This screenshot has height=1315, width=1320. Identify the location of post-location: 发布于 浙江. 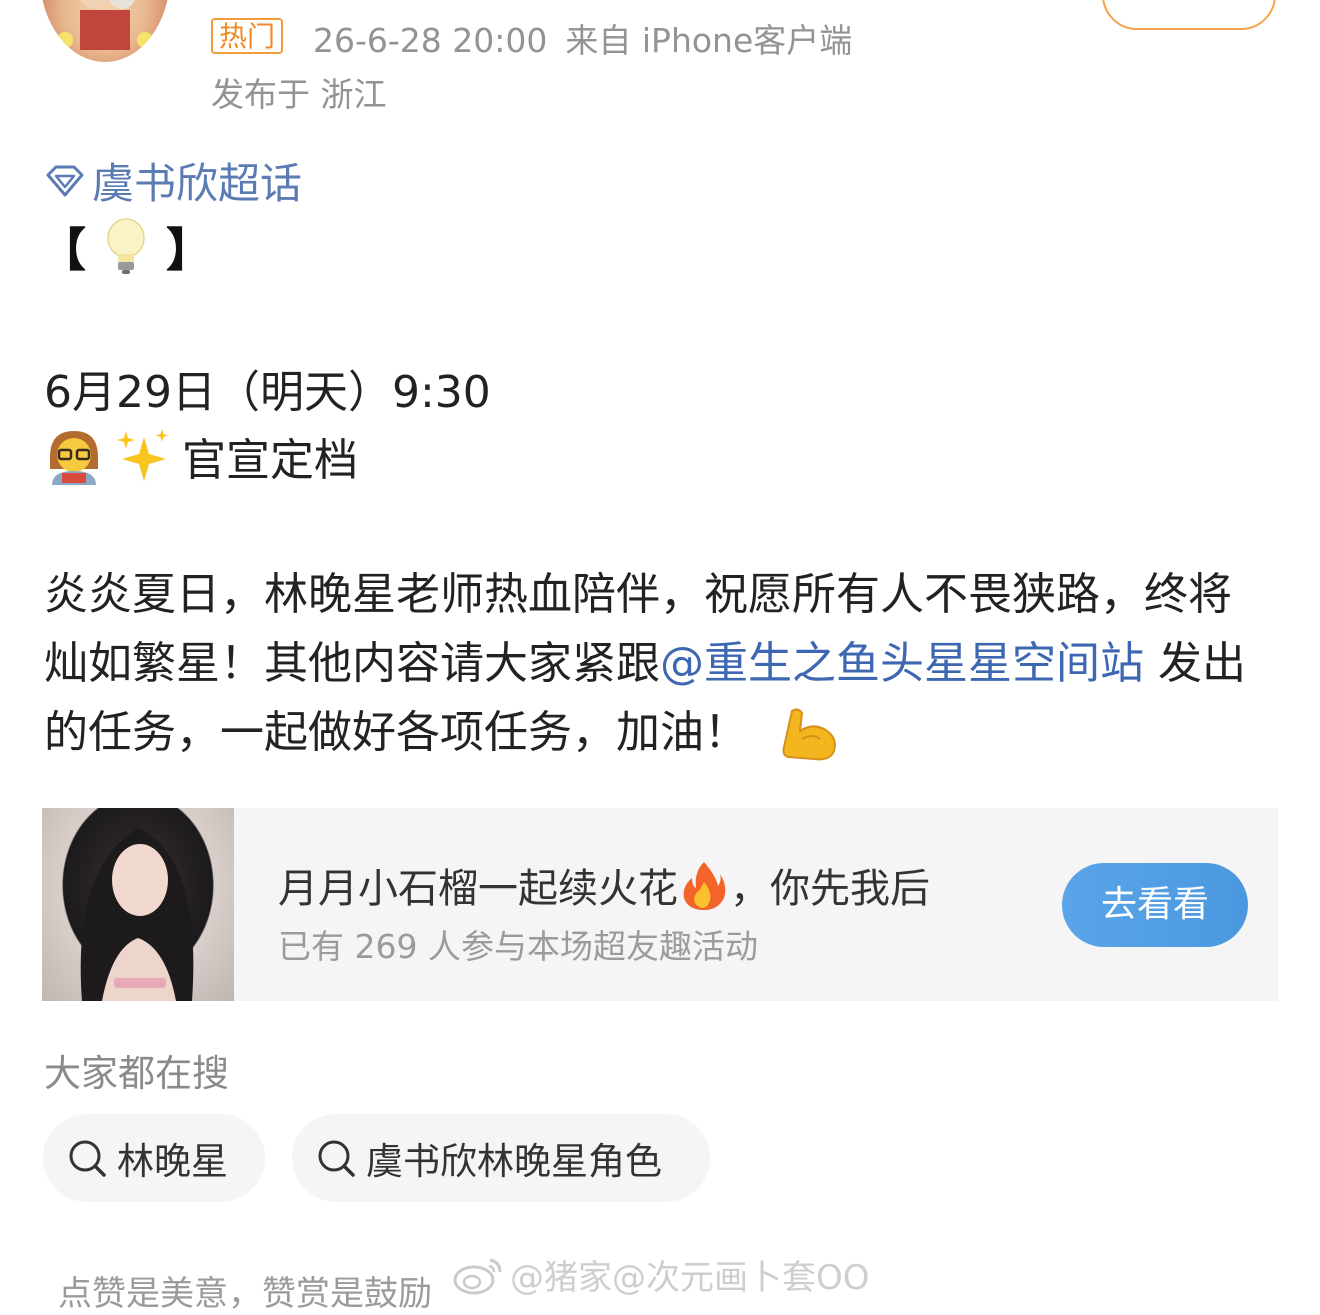
(299, 94).